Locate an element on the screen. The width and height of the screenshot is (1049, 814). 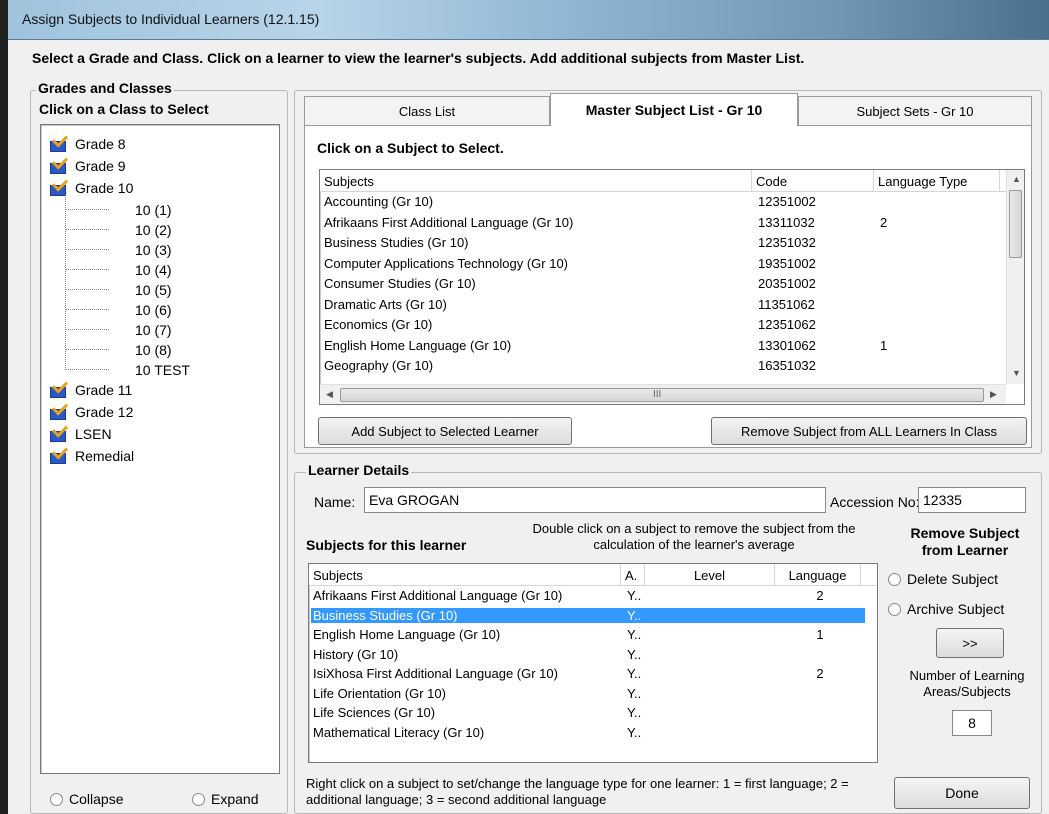
learner-subject-row: Mathematical Literacy (Gr 10) Y.. is located at coordinates (588, 732).